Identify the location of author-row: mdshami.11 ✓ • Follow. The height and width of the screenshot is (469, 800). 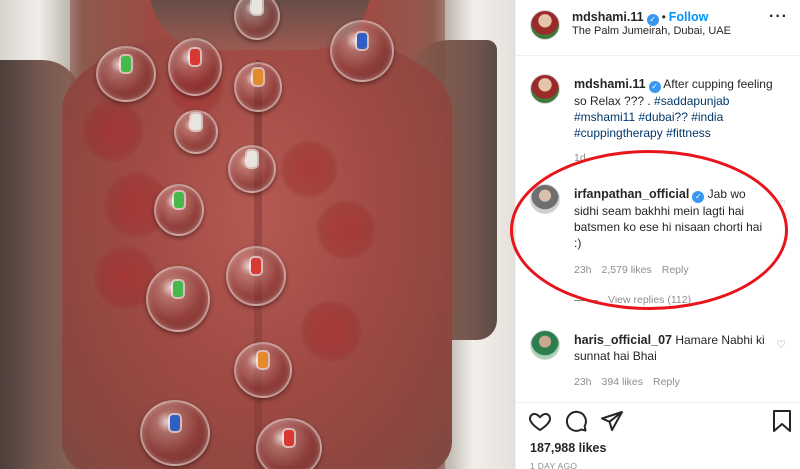
(640, 17).